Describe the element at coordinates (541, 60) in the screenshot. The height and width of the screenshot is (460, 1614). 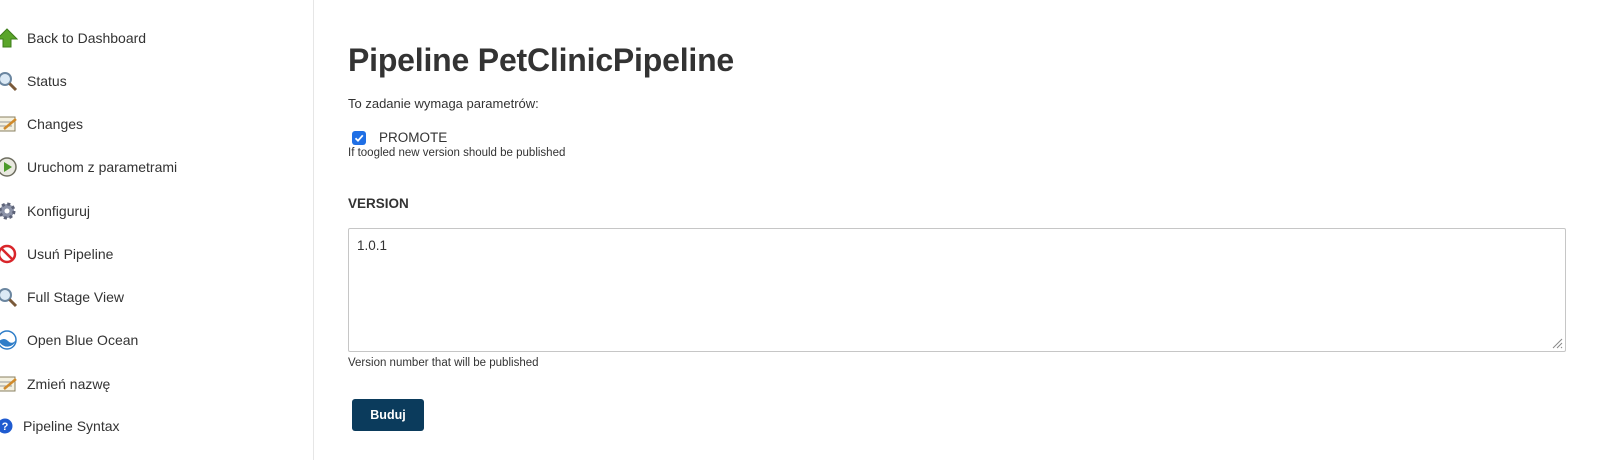
I see `page-title: Pipeline PetClinicPipeline` at that location.